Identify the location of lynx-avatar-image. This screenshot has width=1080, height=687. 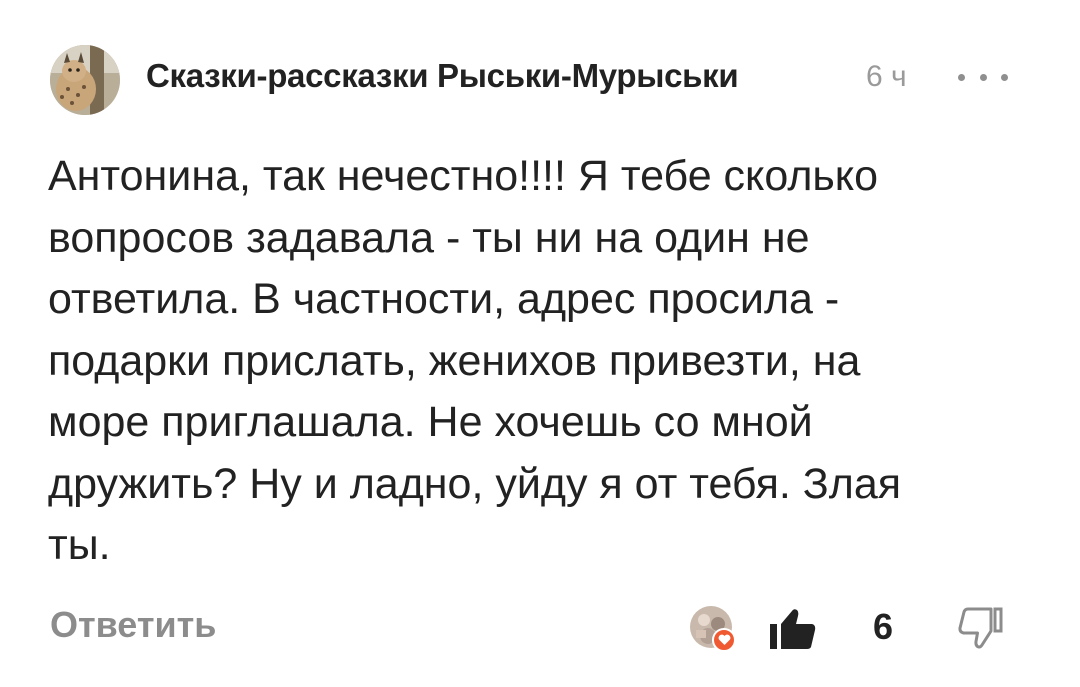
(85, 80).